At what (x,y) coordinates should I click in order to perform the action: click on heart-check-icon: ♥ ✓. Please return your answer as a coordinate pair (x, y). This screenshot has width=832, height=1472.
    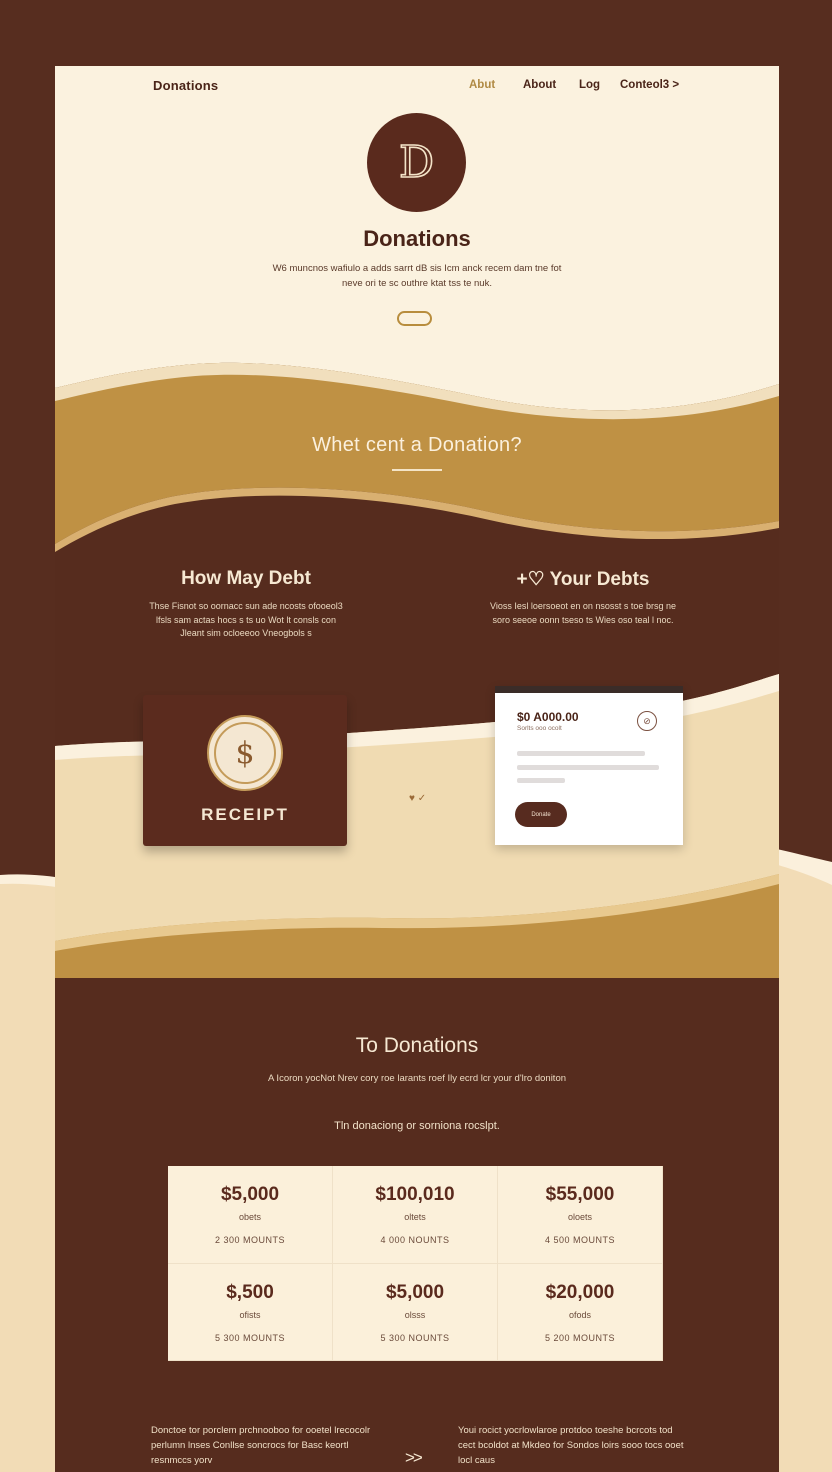
    Looking at the image, I should click on (418, 798).